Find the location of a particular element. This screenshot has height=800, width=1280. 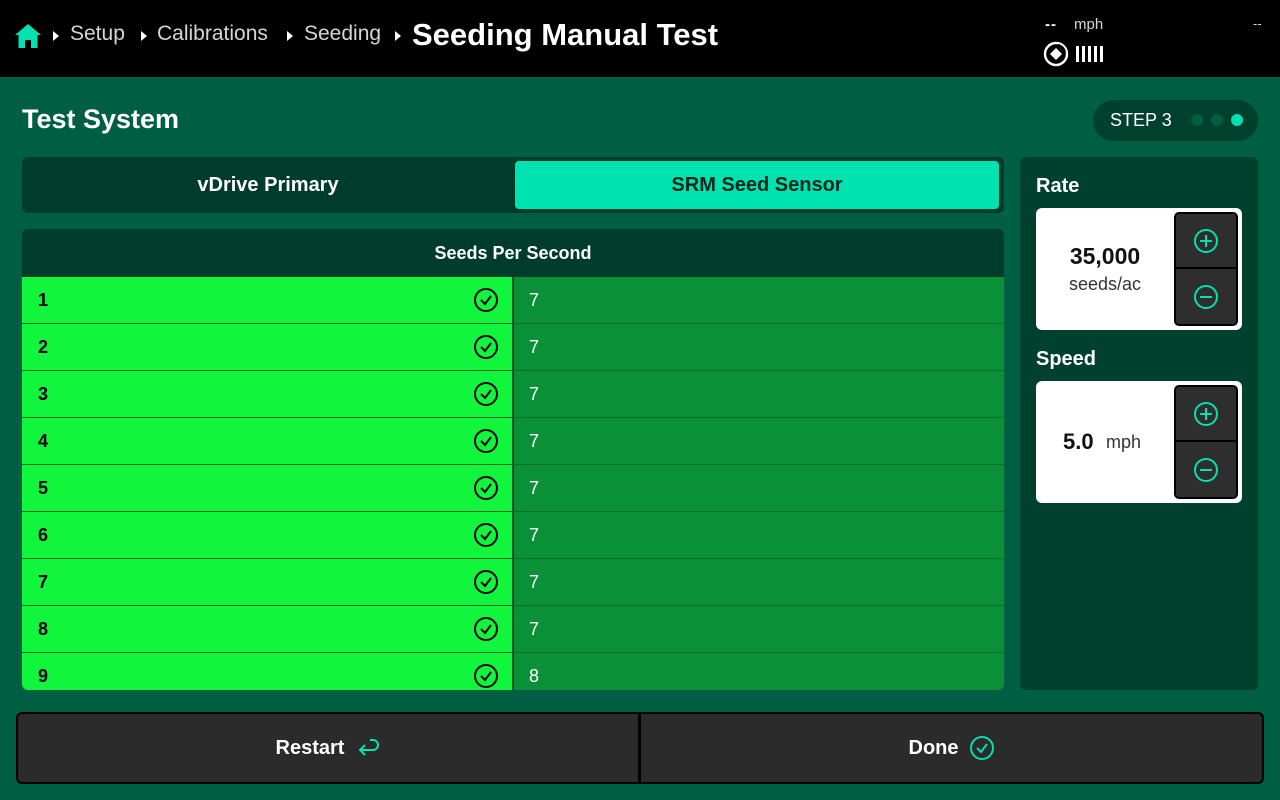

row-status-cell: 4 is located at coordinates (267, 441).